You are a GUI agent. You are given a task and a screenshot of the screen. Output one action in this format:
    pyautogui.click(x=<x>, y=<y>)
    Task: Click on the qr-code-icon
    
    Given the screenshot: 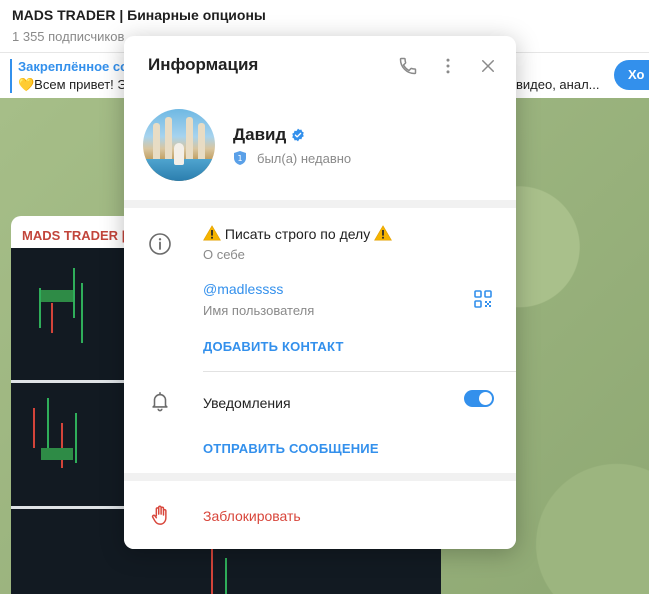 What is the action you would take?
    pyautogui.click(x=483, y=299)
    